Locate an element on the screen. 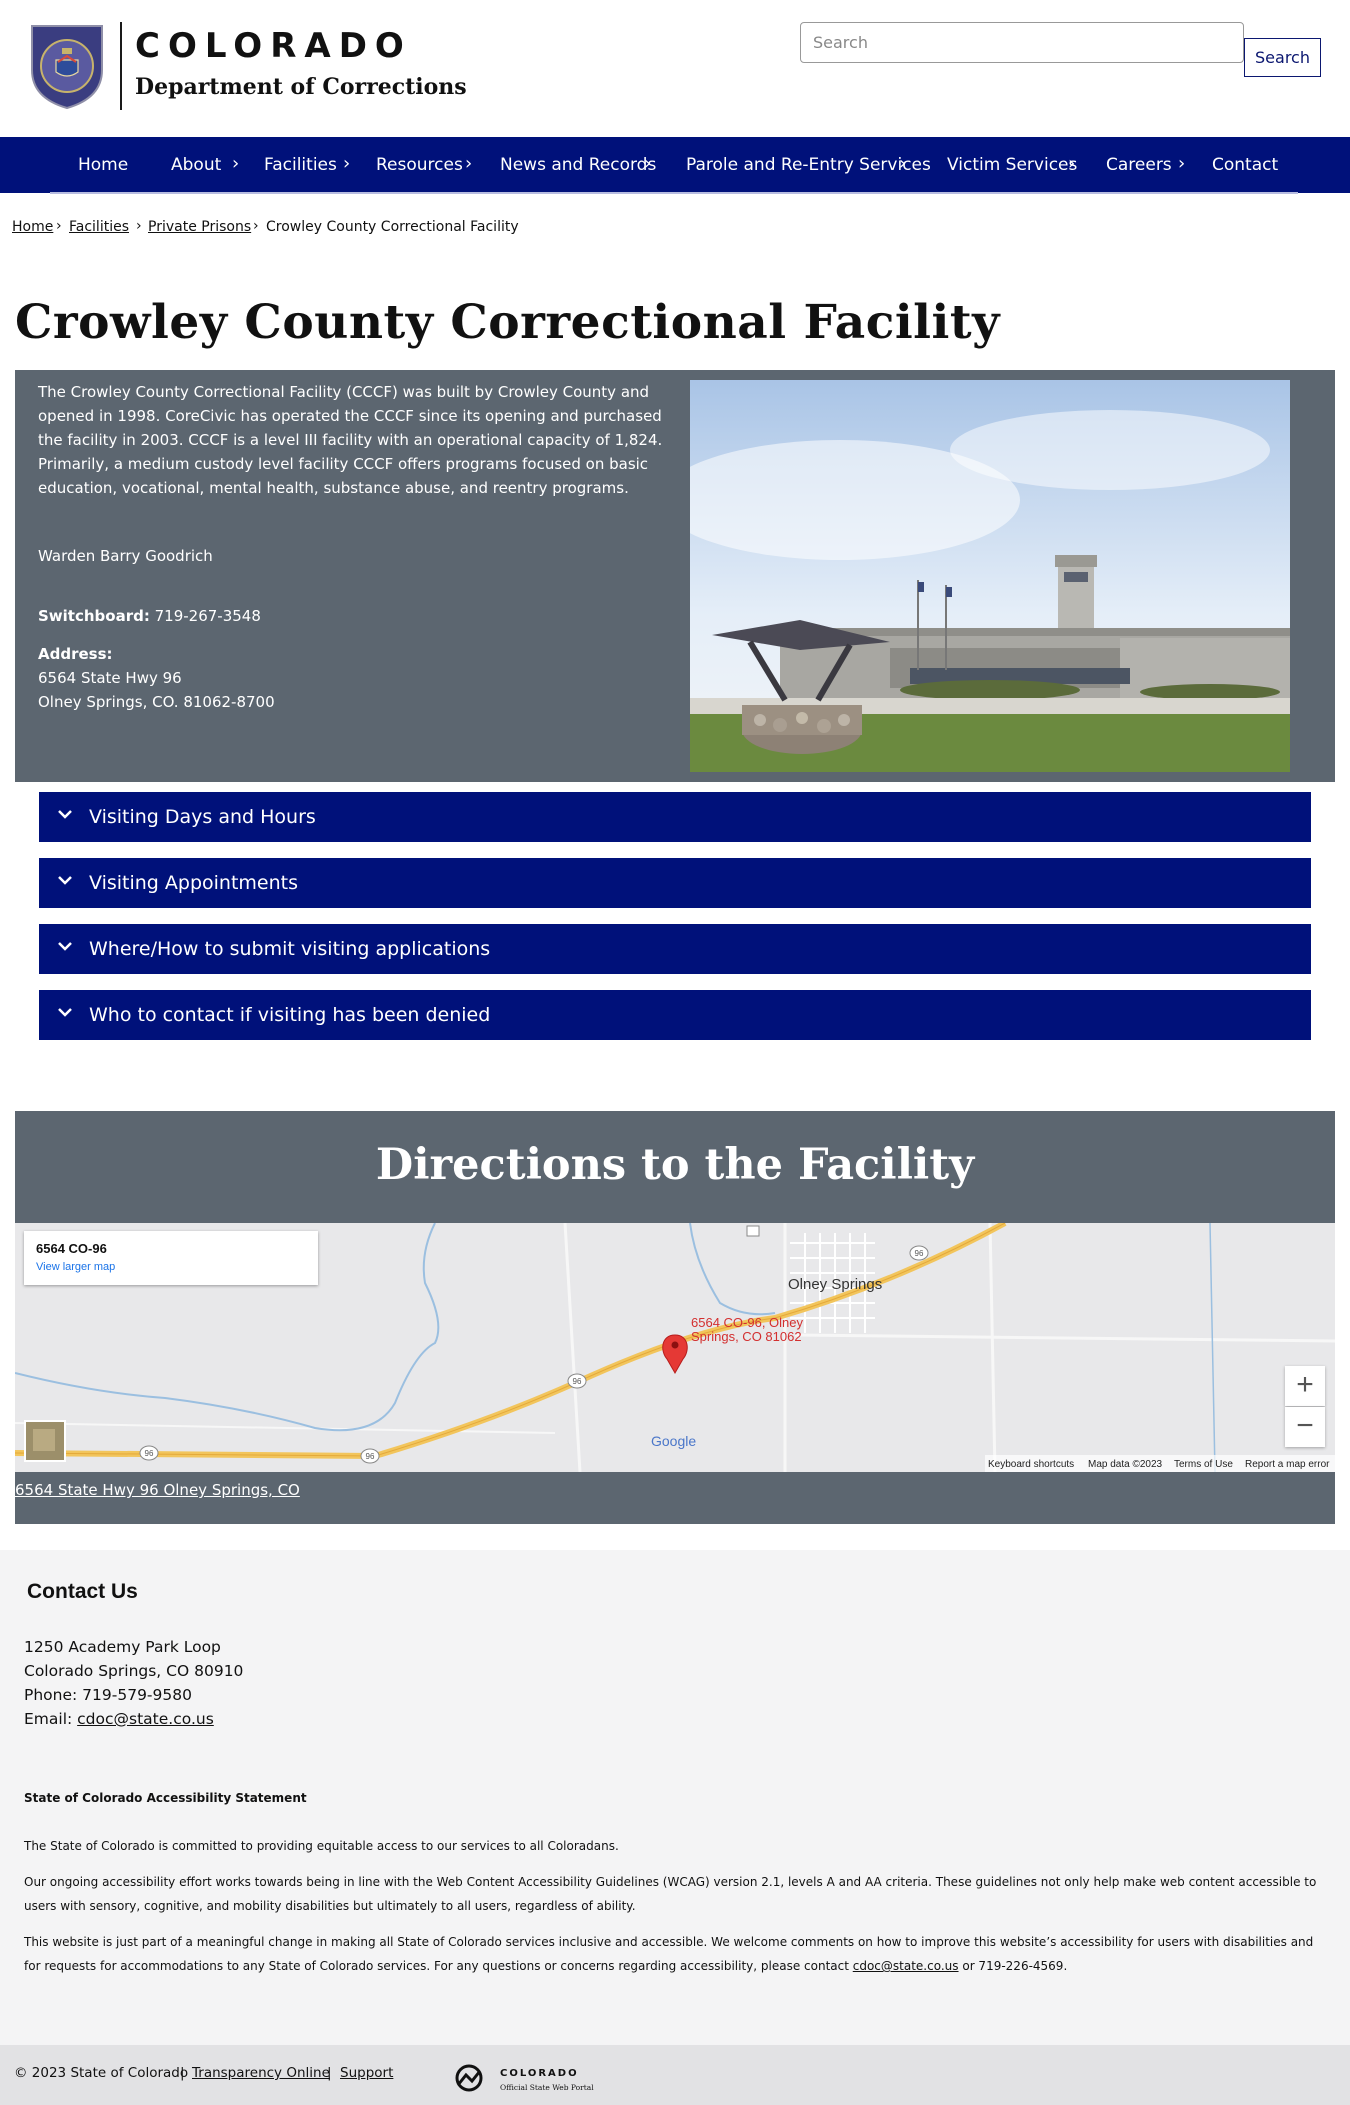  zoom-out-button: − is located at coordinates (1305, 1427).